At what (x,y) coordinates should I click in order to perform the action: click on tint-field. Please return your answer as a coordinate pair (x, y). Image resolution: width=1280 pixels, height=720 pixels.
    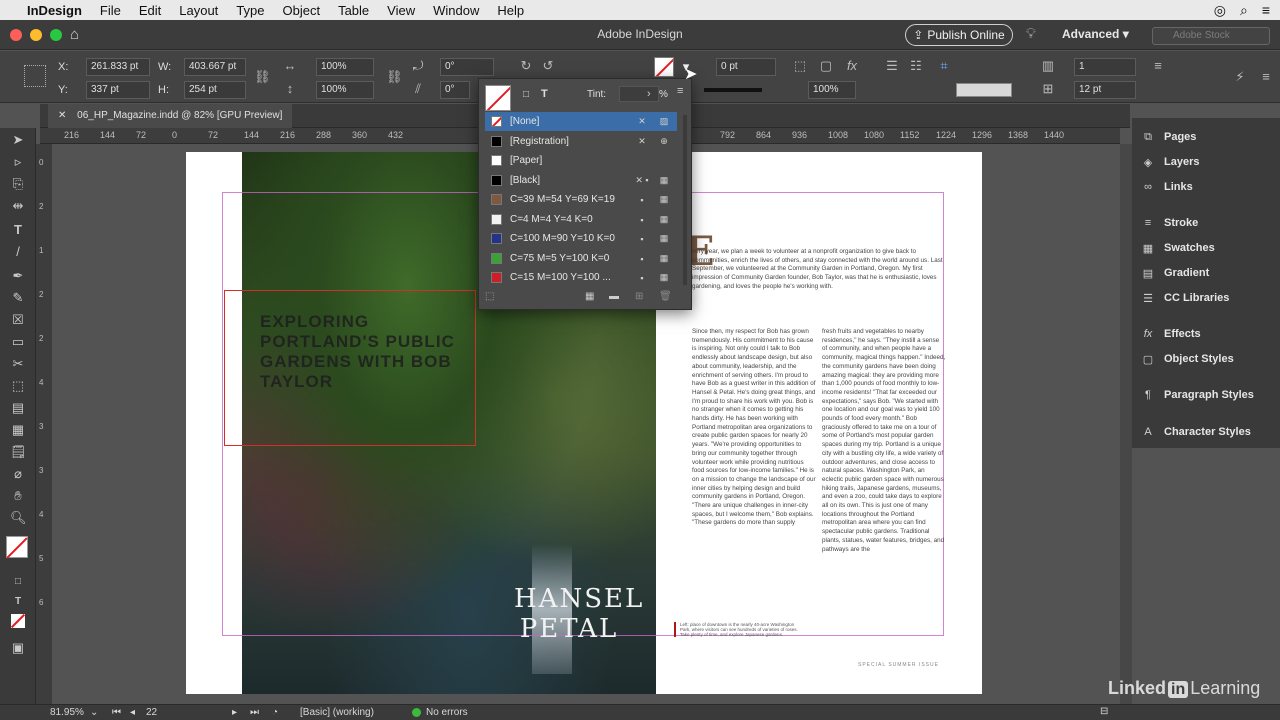
    Looking at the image, I should click on (639, 94).